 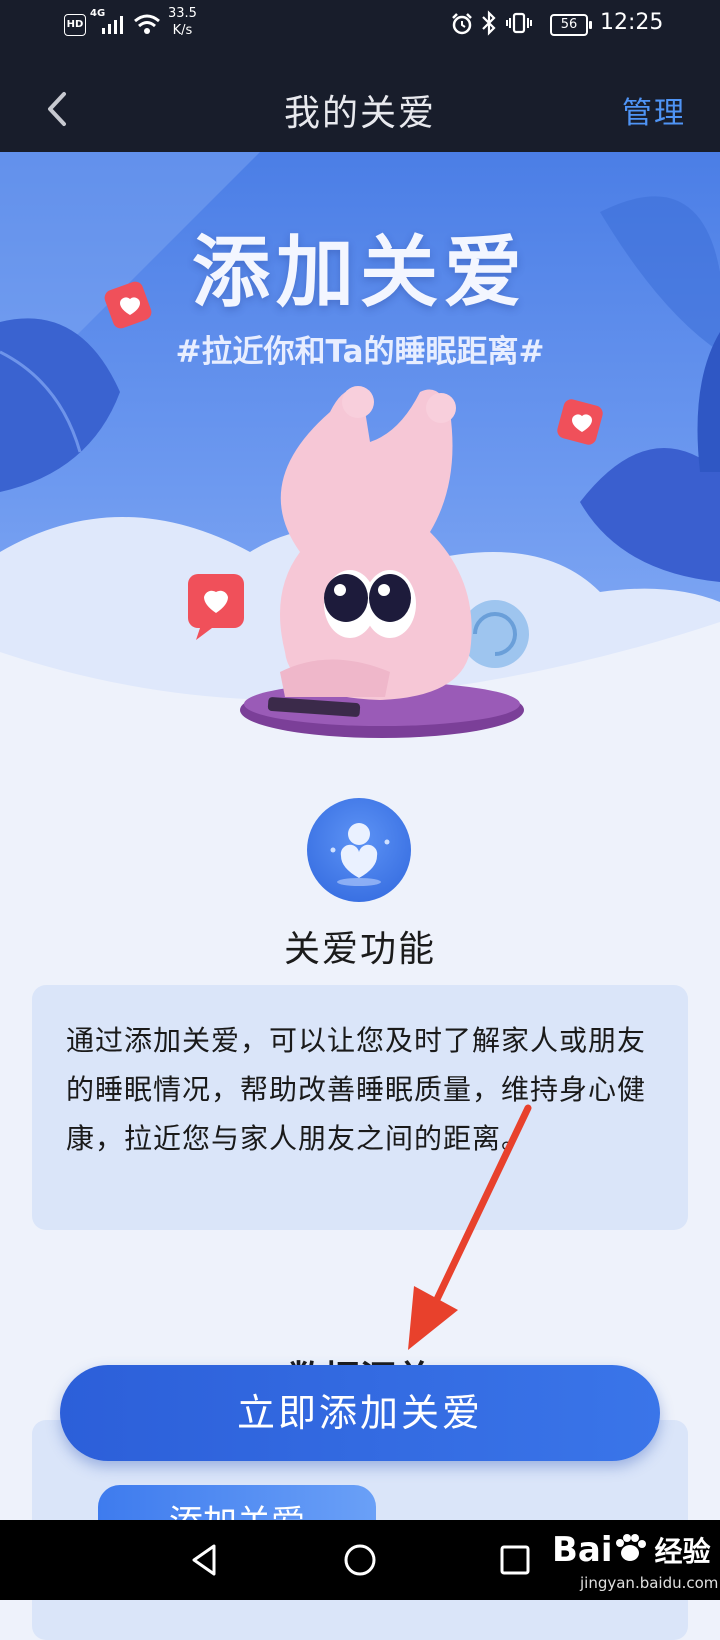 What do you see at coordinates (360, 352) in the screenshot?
I see `banner-subtitle: #拉近你和Ta的睡眠距离#` at bounding box center [360, 352].